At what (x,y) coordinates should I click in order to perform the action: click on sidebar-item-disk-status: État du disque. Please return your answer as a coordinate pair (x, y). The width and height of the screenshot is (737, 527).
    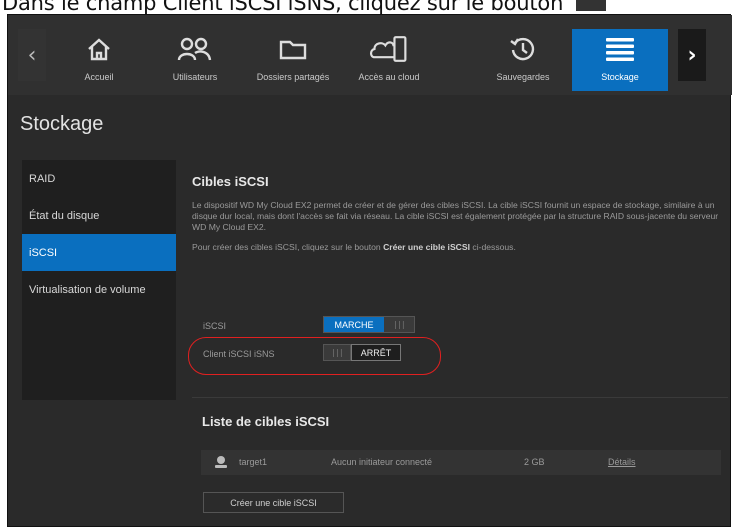
    Looking at the image, I should click on (99, 215).